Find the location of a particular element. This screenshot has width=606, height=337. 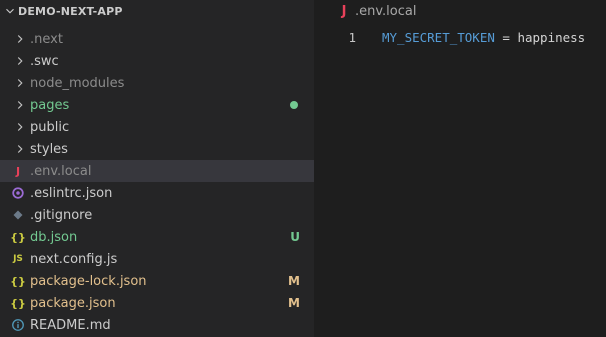

file-row: J .env.local is located at coordinates (157, 171).